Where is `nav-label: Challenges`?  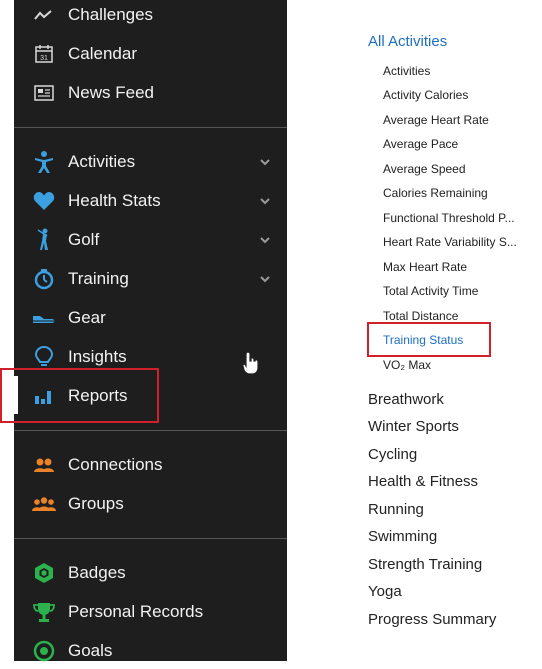
nav-label: Challenges is located at coordinates (111, 14).